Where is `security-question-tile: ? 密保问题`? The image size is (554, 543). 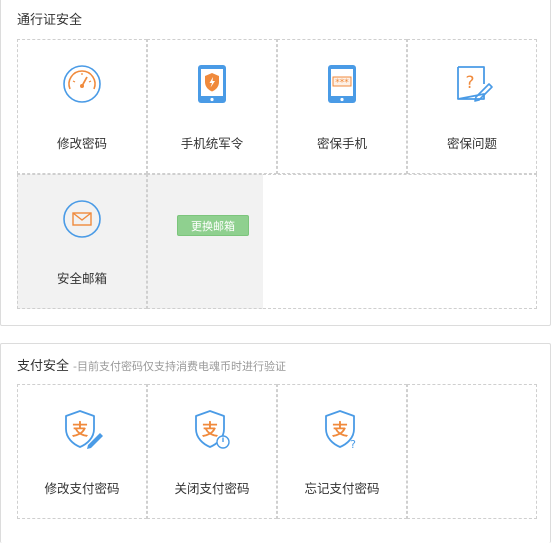 security-question-tile: ? 密保问题 is located at coordinates (472, 106).